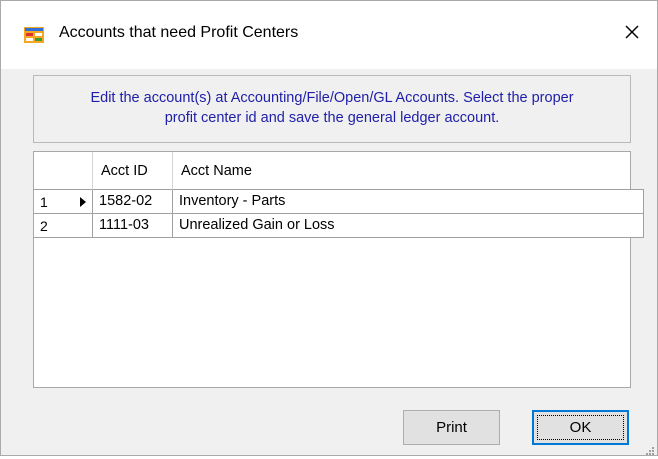 The width and height of the screenshot is (658, 459). Describe the element at coordinates (44, 202) in the screenshot. I see `row-number: 1` at that location.